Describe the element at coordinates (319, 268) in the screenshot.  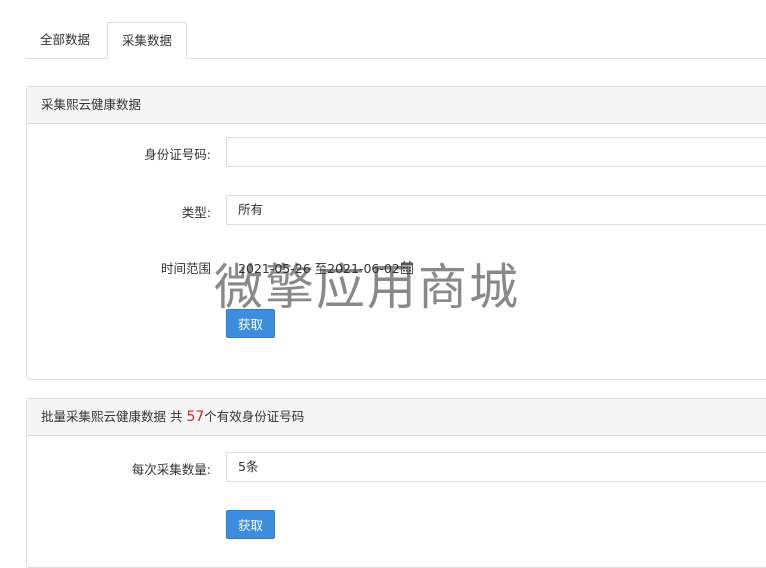
I see `date-range-text: 2021-05-26 至2021-06-02` at that location.